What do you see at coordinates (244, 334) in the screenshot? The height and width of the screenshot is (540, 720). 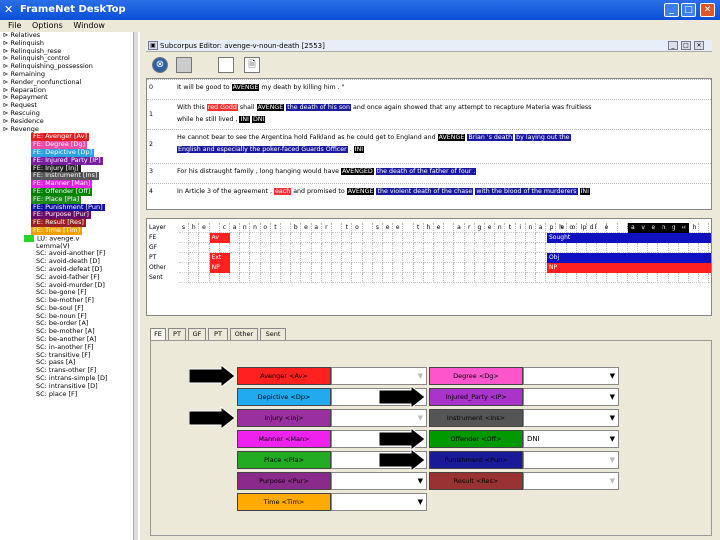 I see `layer-tab: Other` at bounding box center [244, 334].